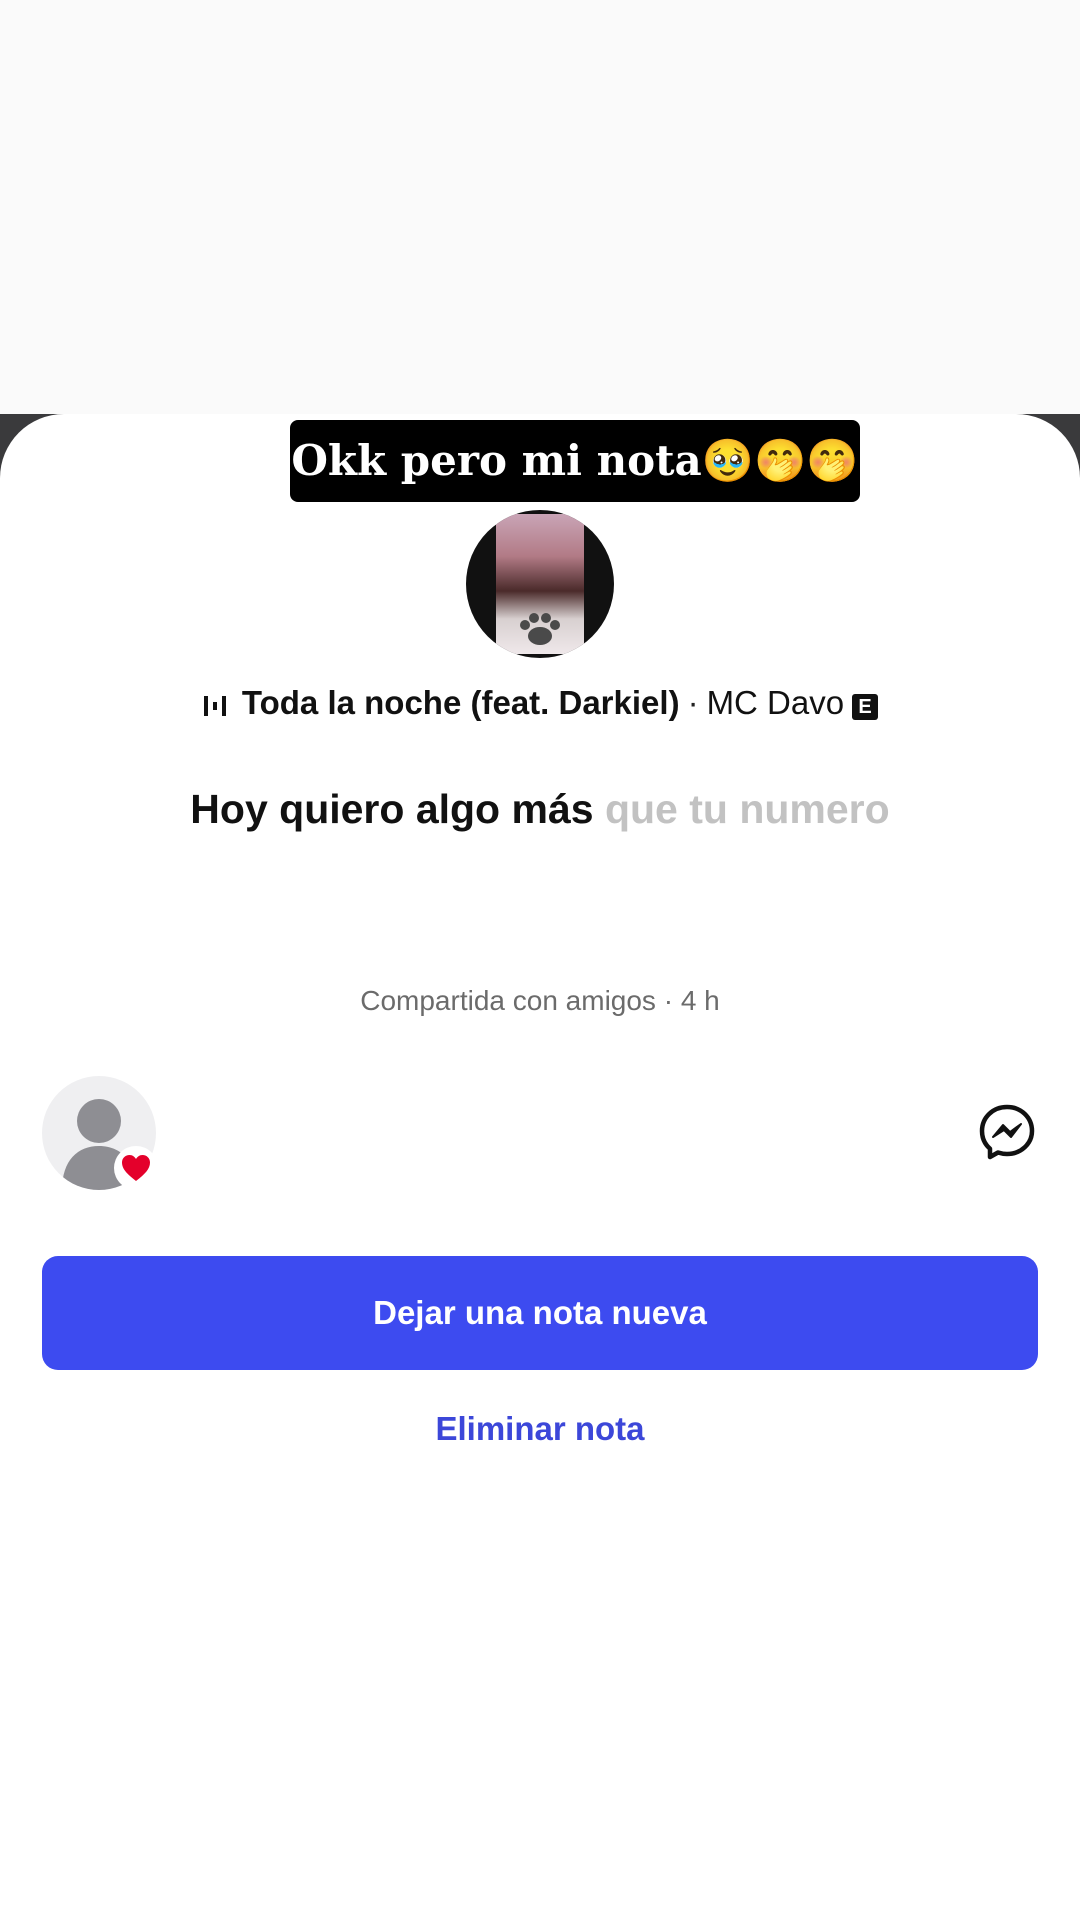 The image size is (1080, 1920). I want to click on lyric-sung: Hoy quiero algo más, so click(392, 809).